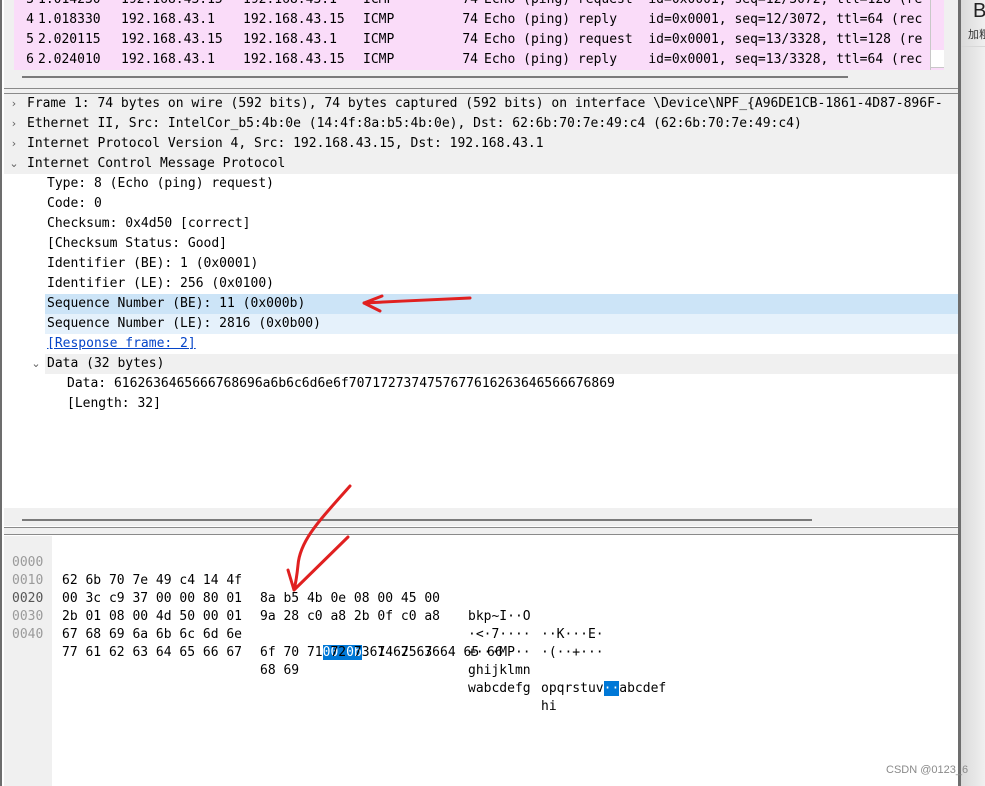  Describe the element at coordinates (572, 689) in the screenshot. I see `ascii-bytes: opqrstuv` at that location.